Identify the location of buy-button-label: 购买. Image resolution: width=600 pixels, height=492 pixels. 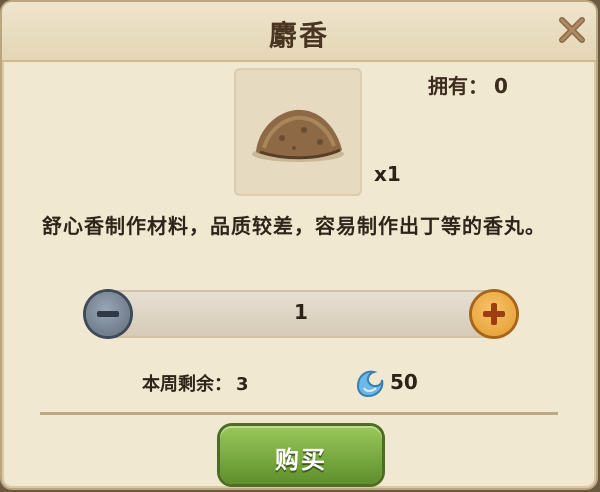
(301, 460).